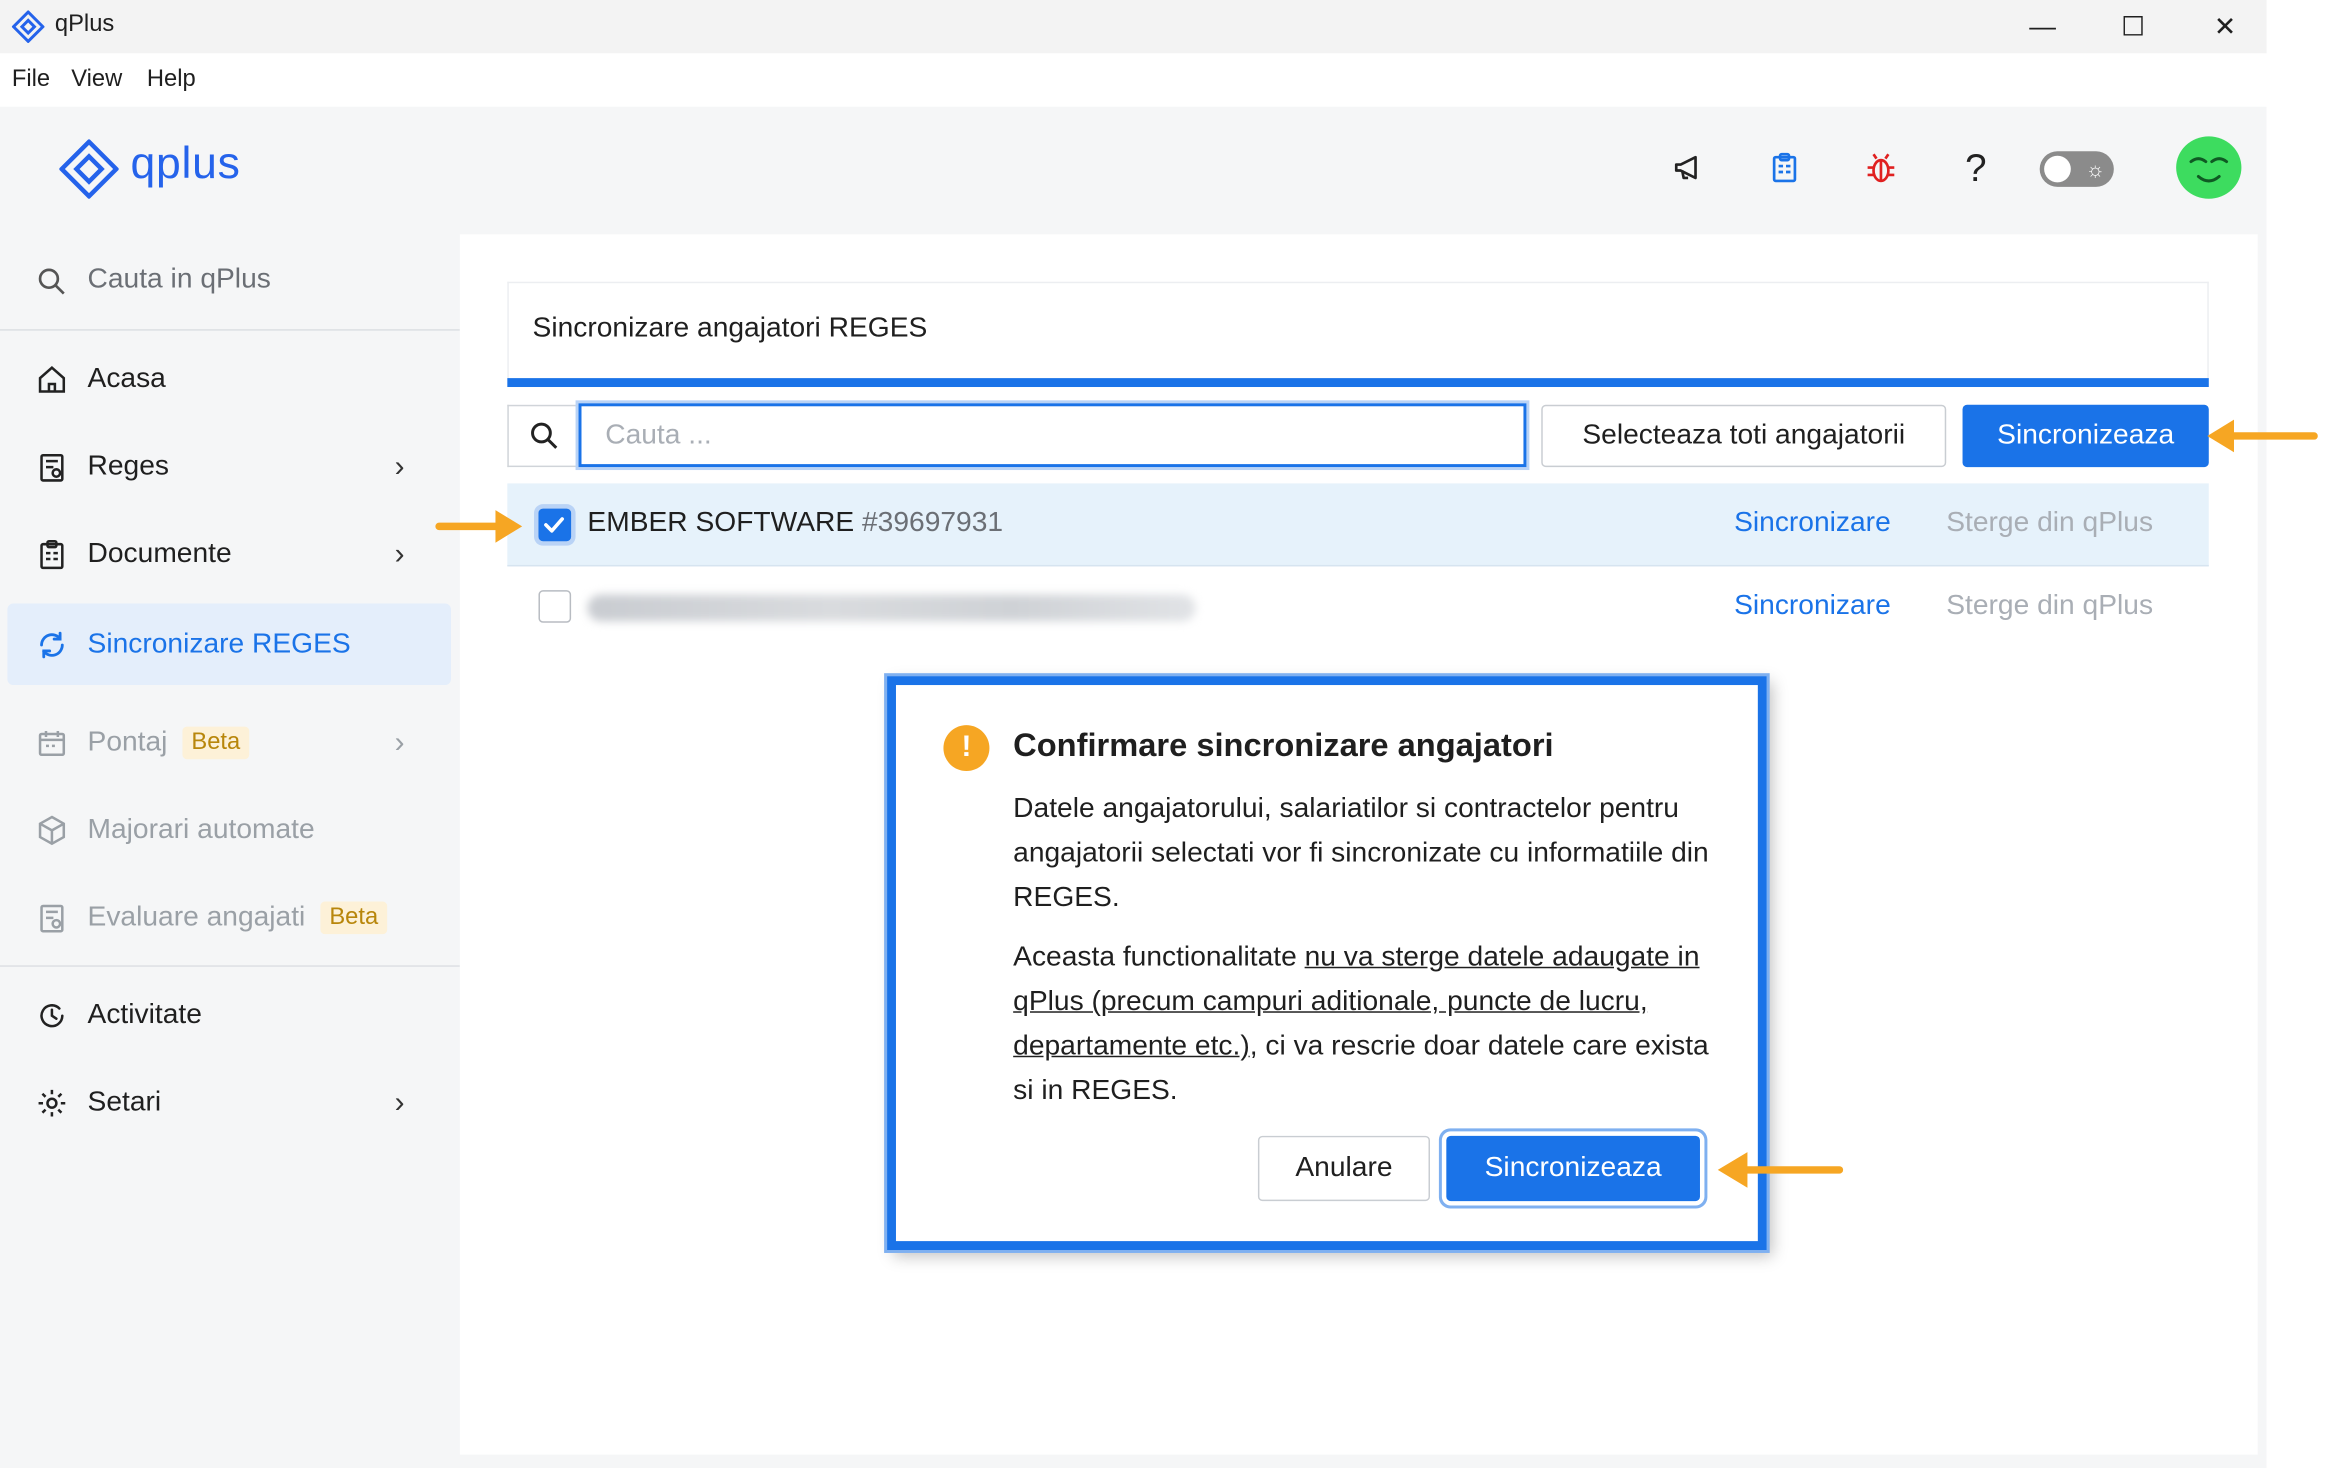 This screenshot has height=1468, width=2326. I want to click on toggle-knob, so click(2057, 169).